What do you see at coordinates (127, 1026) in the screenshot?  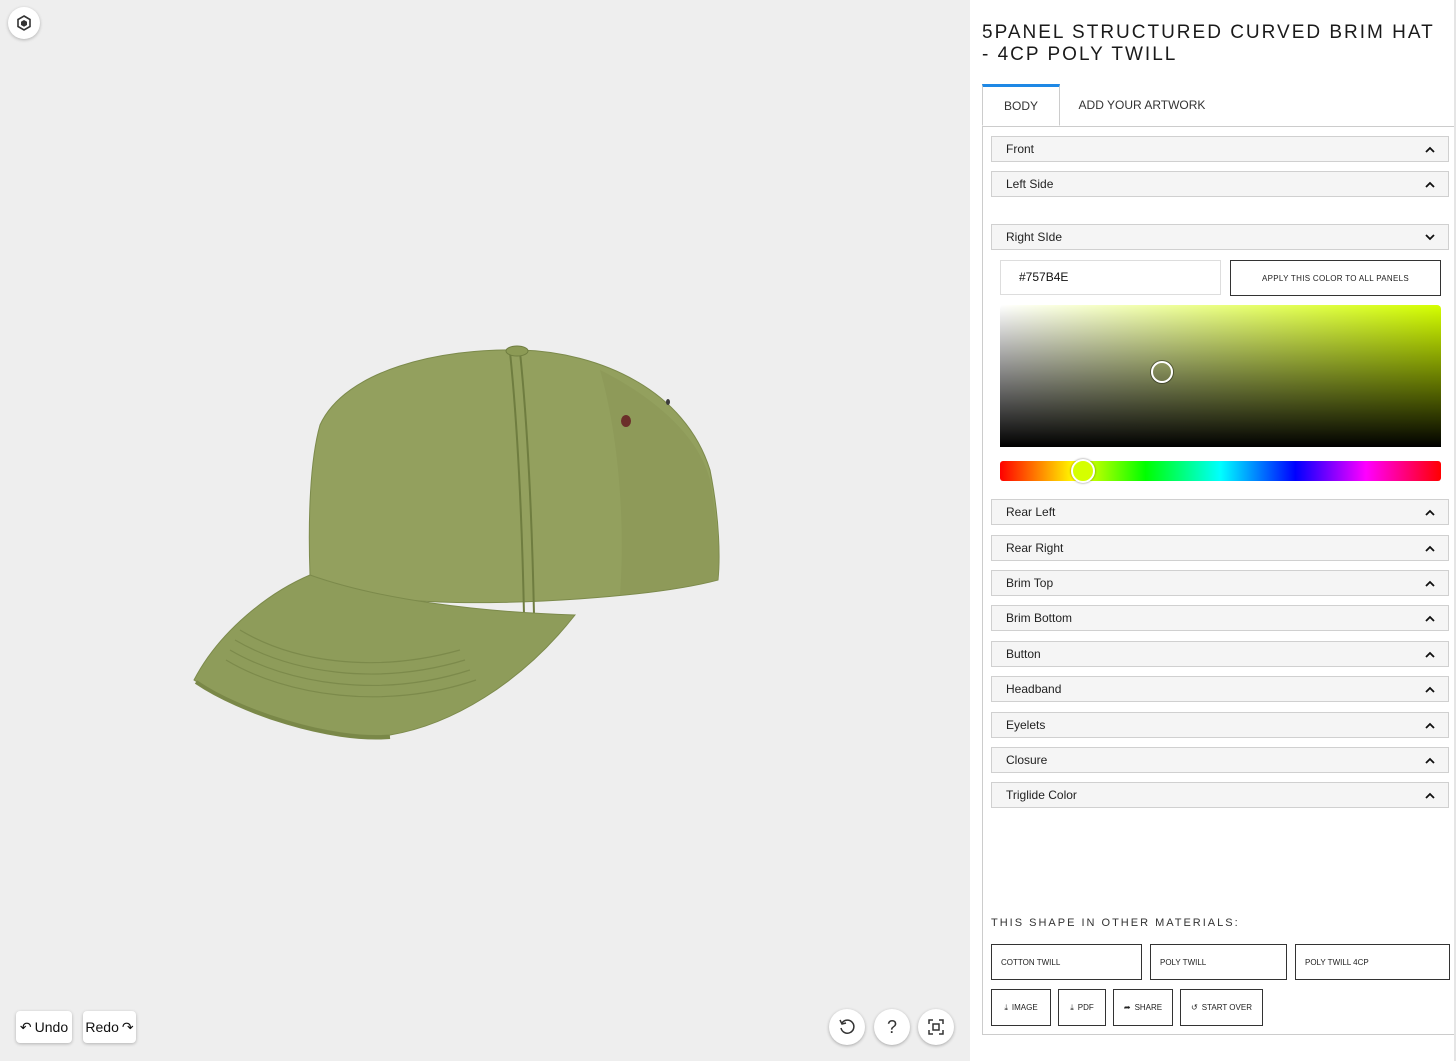 I see `redo-icon: ↷` at bounding box center [127, 1026].